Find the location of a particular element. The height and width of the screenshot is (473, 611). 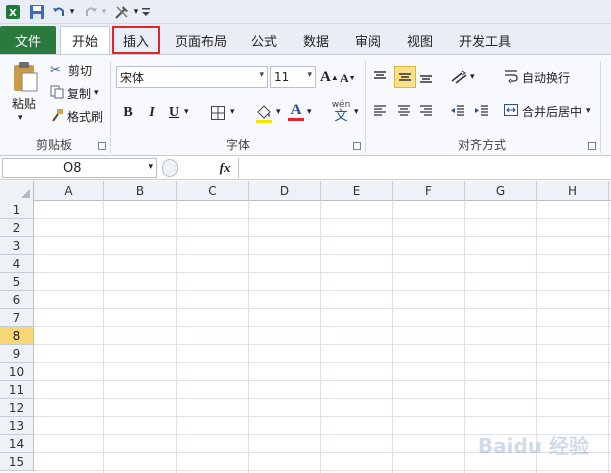

save-icon is located at coordinates (37, 12).